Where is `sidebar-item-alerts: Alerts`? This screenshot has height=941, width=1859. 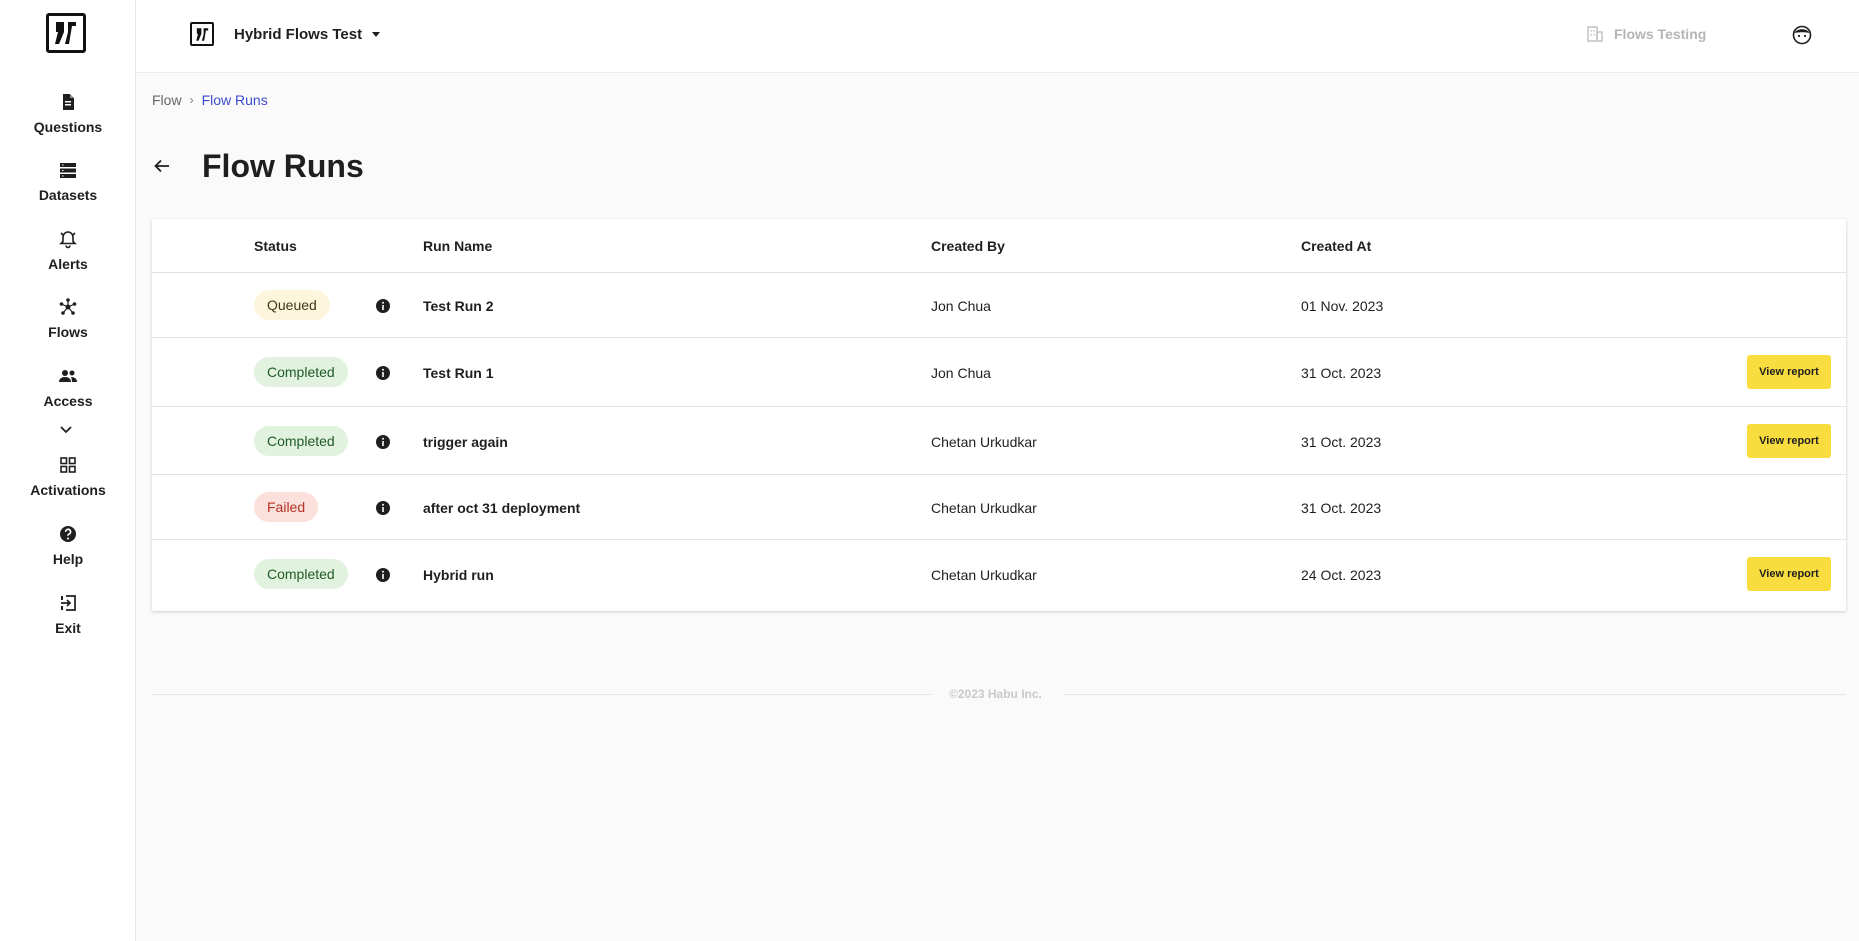 sidebar-item-alerts: Alerts is located at coordinates (68, 250).